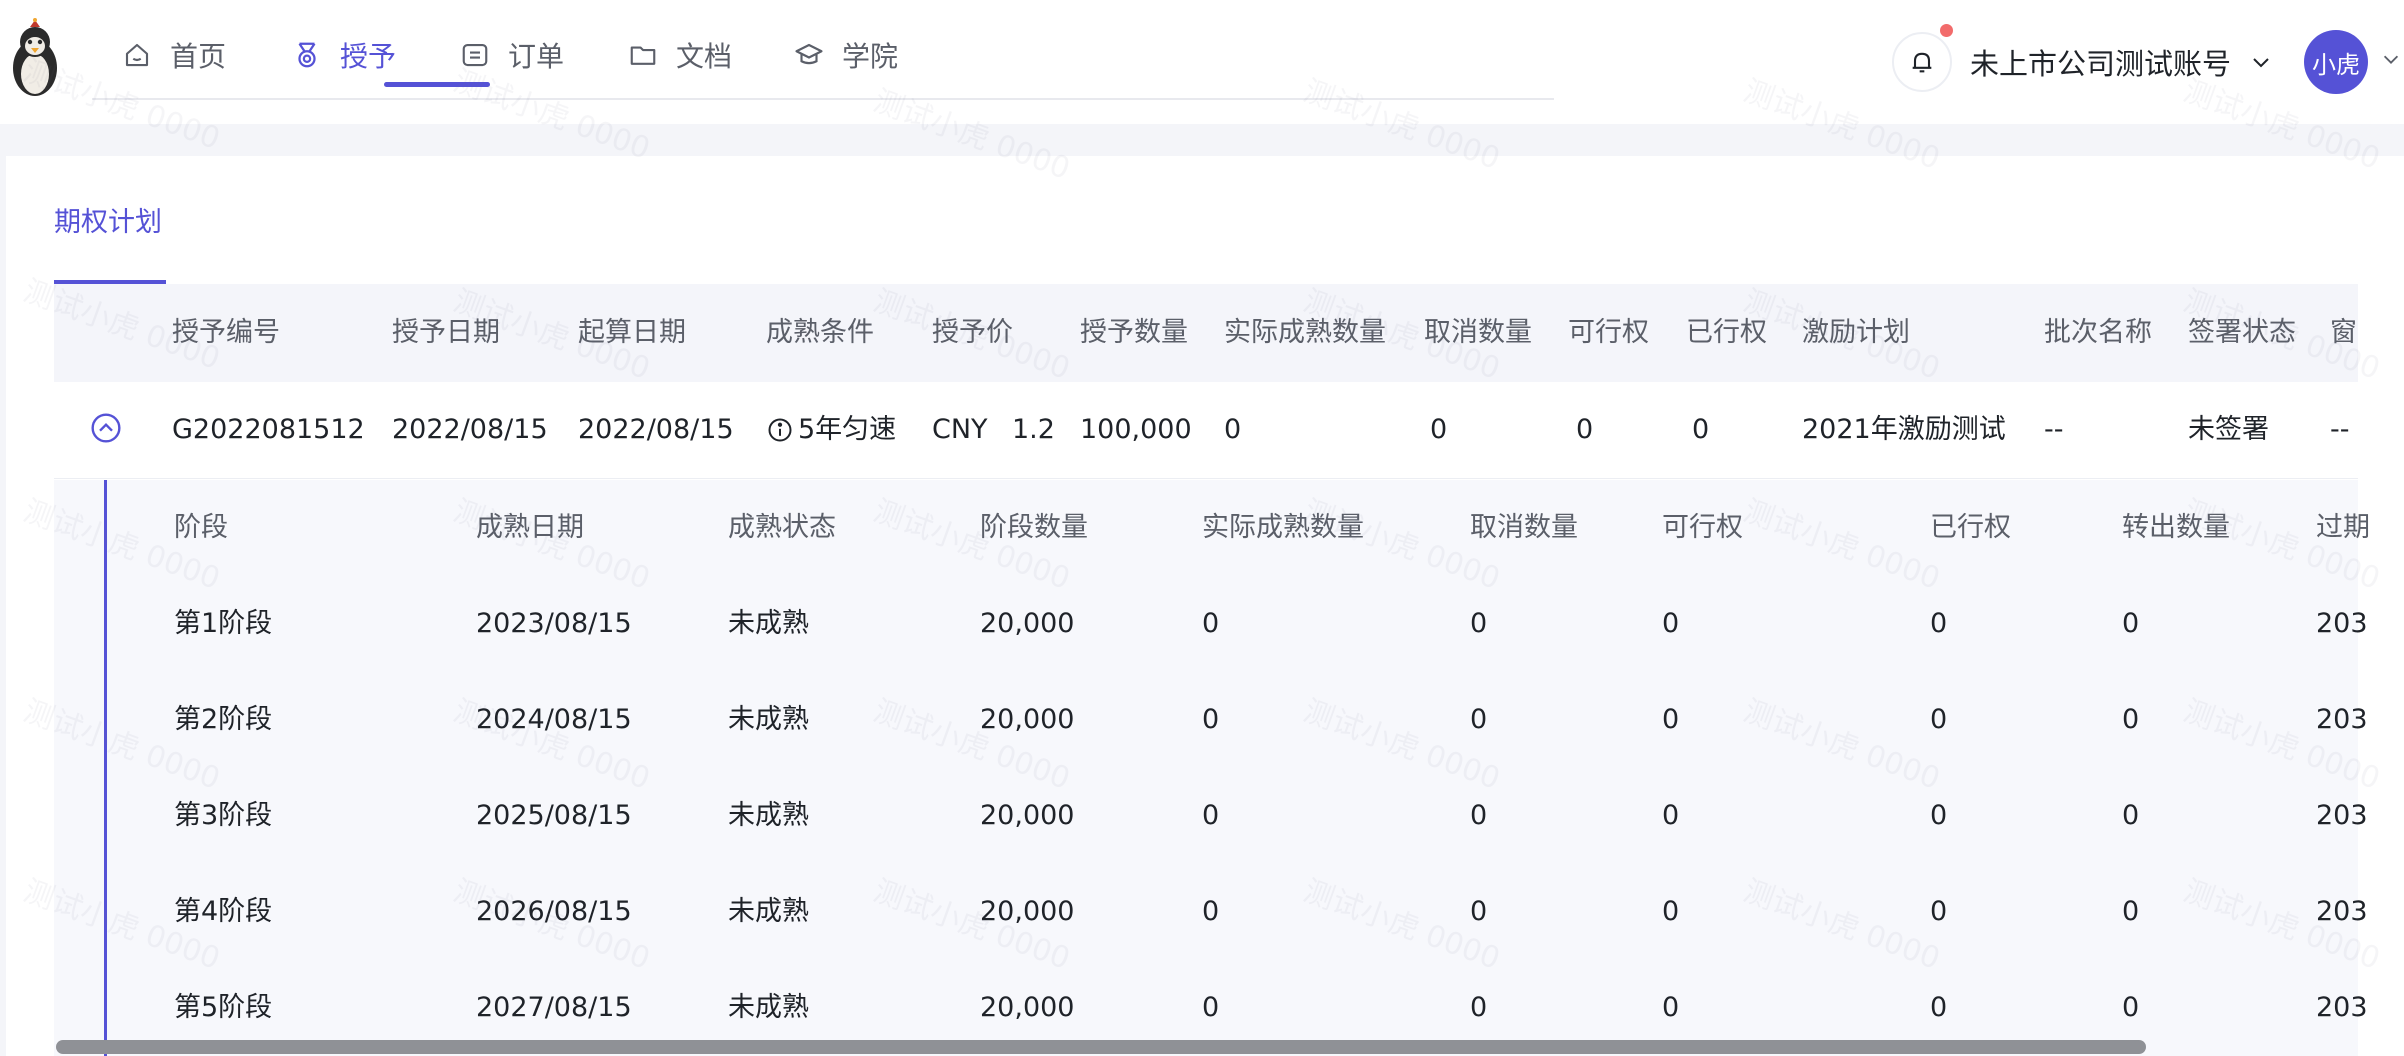 The width and height of the screenshot is (2404, 1056). What do you see at coordinates (1904, 429) in the screenshot?
I see `incentive-plan: 2021年激励测试` at bounding box center [1904, 429].